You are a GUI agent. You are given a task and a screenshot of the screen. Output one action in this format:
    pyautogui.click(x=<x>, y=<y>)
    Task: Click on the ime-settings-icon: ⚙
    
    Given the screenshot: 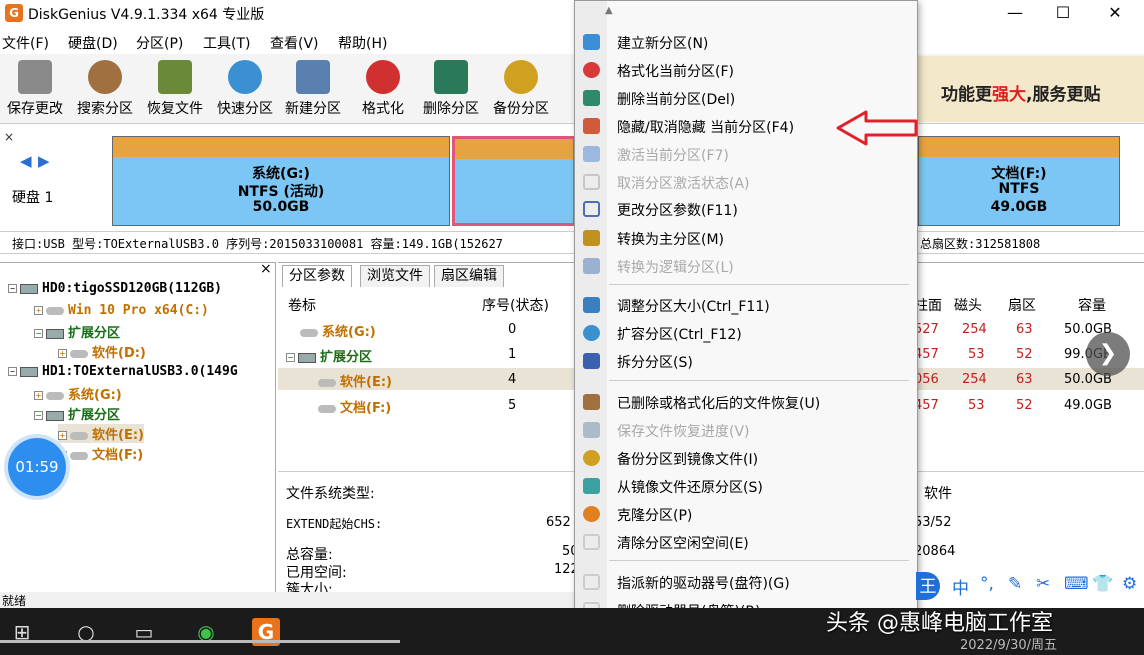 What is the action you would take?
    pyautogui.click(x=1129, y=584)
    